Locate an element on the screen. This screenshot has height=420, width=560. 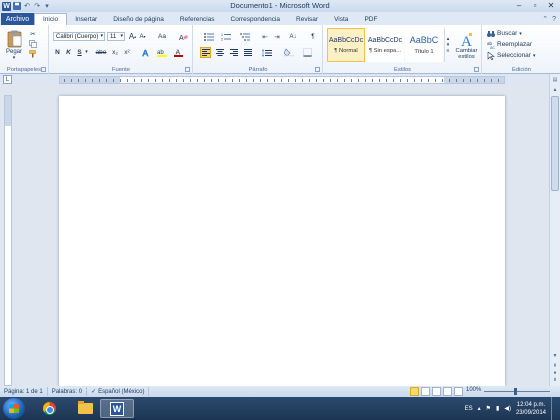
web-layout-view-icon is located at coordinates (436, 391).